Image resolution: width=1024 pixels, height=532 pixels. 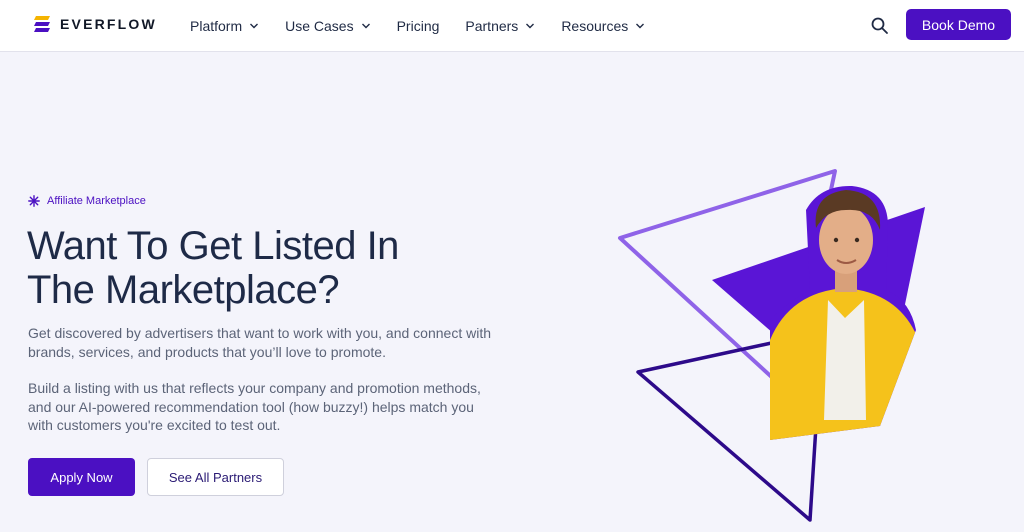 What do you see at coordinates (215, 477) in the screenshot?
I see `see-all-partners-button: See All Partners` at bounding box center [215, 477].